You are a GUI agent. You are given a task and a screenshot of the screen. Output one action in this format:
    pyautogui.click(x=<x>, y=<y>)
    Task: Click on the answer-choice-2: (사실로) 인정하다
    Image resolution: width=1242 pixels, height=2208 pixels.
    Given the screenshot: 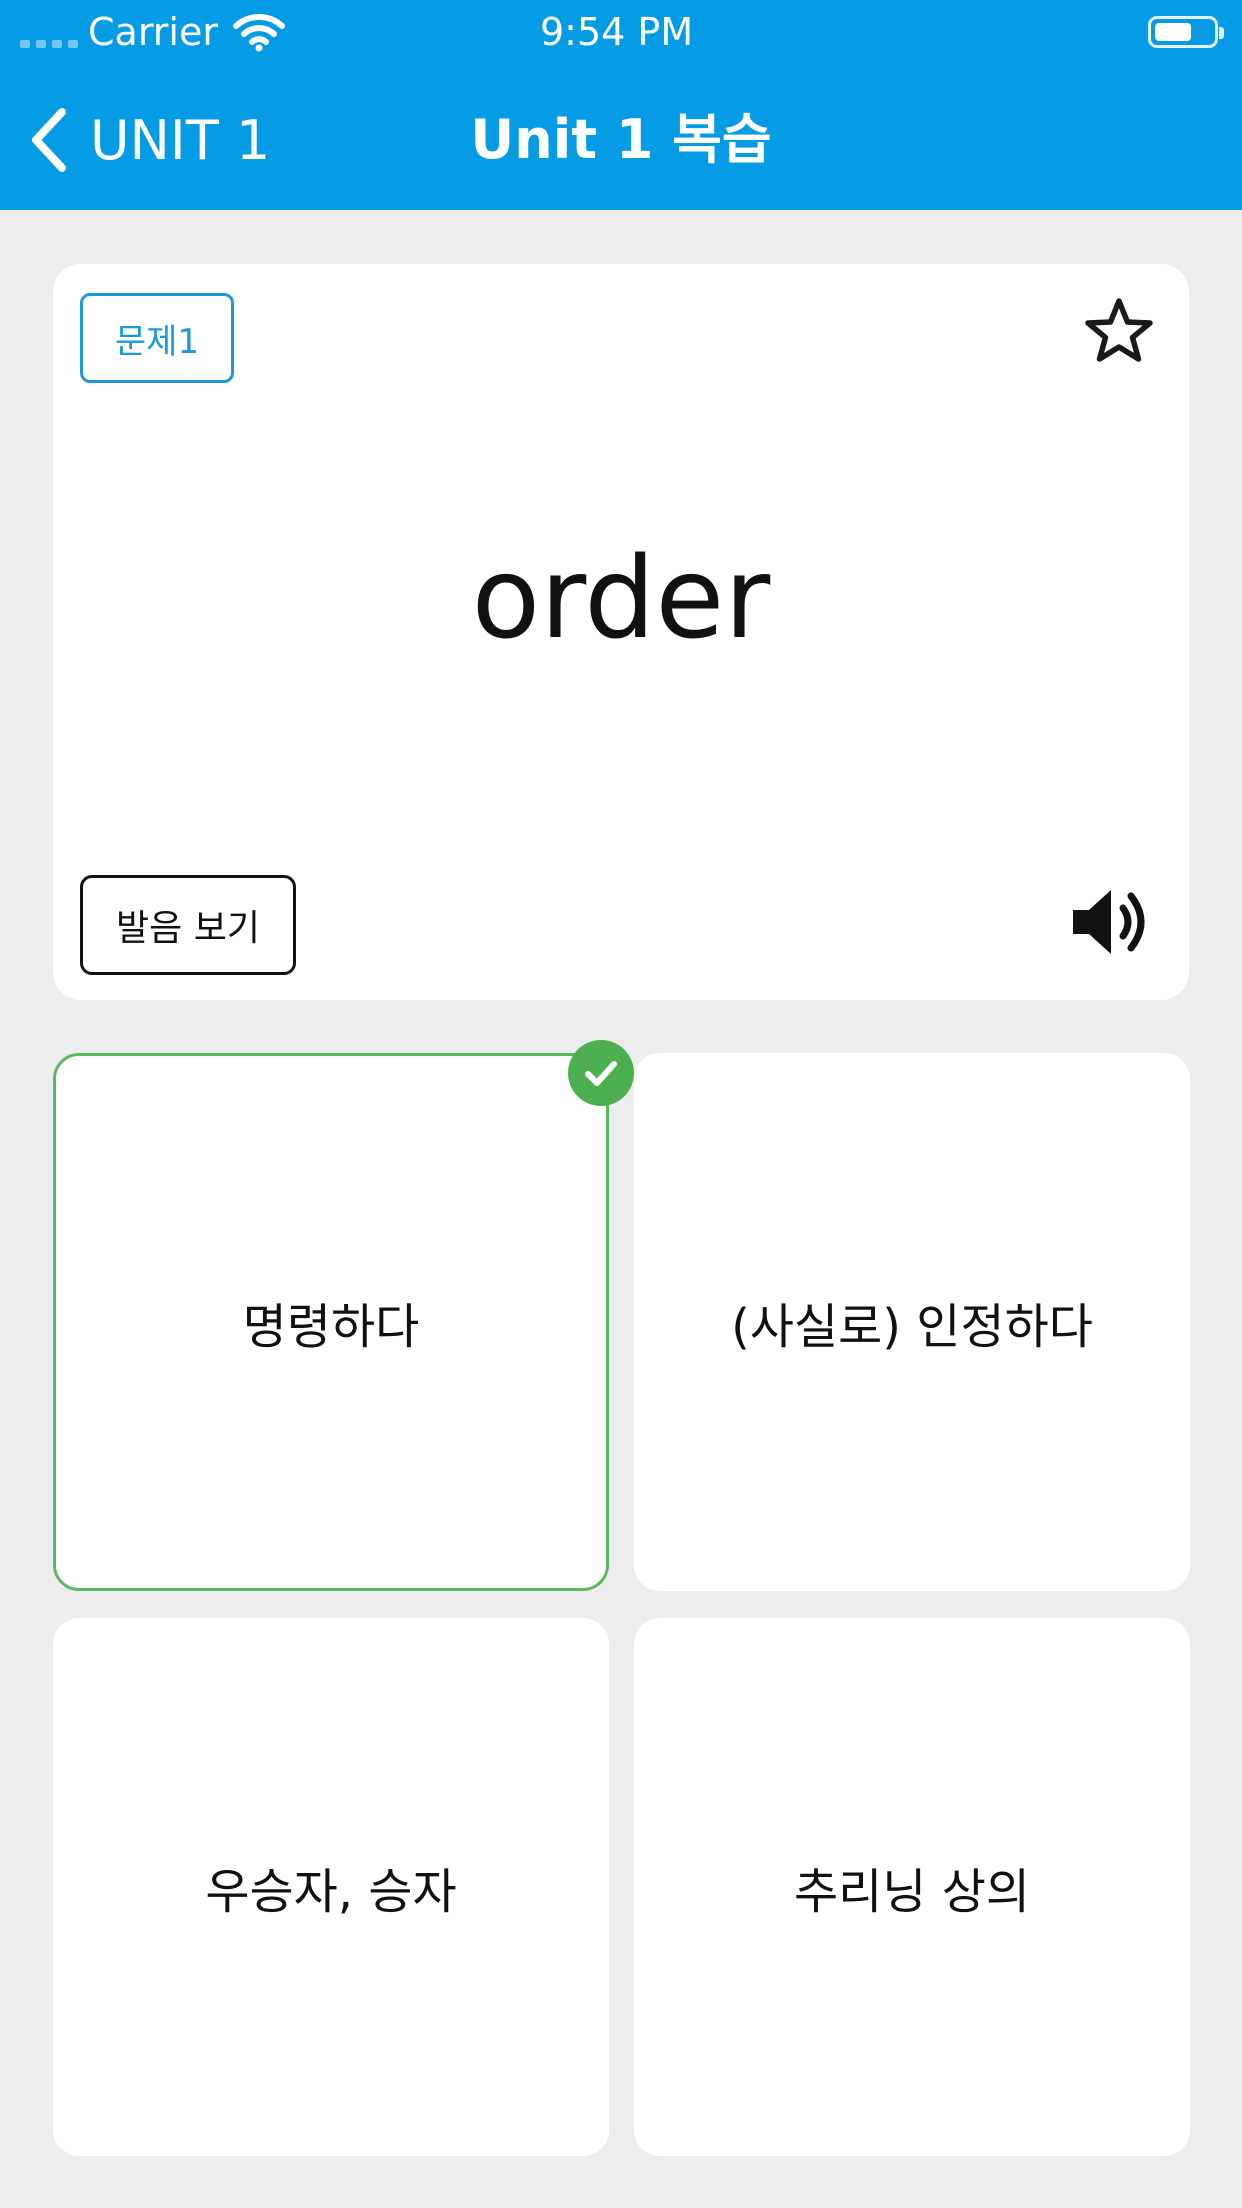 What is the action you would take?
    pyautogui.click(x=912, y=1322)
    